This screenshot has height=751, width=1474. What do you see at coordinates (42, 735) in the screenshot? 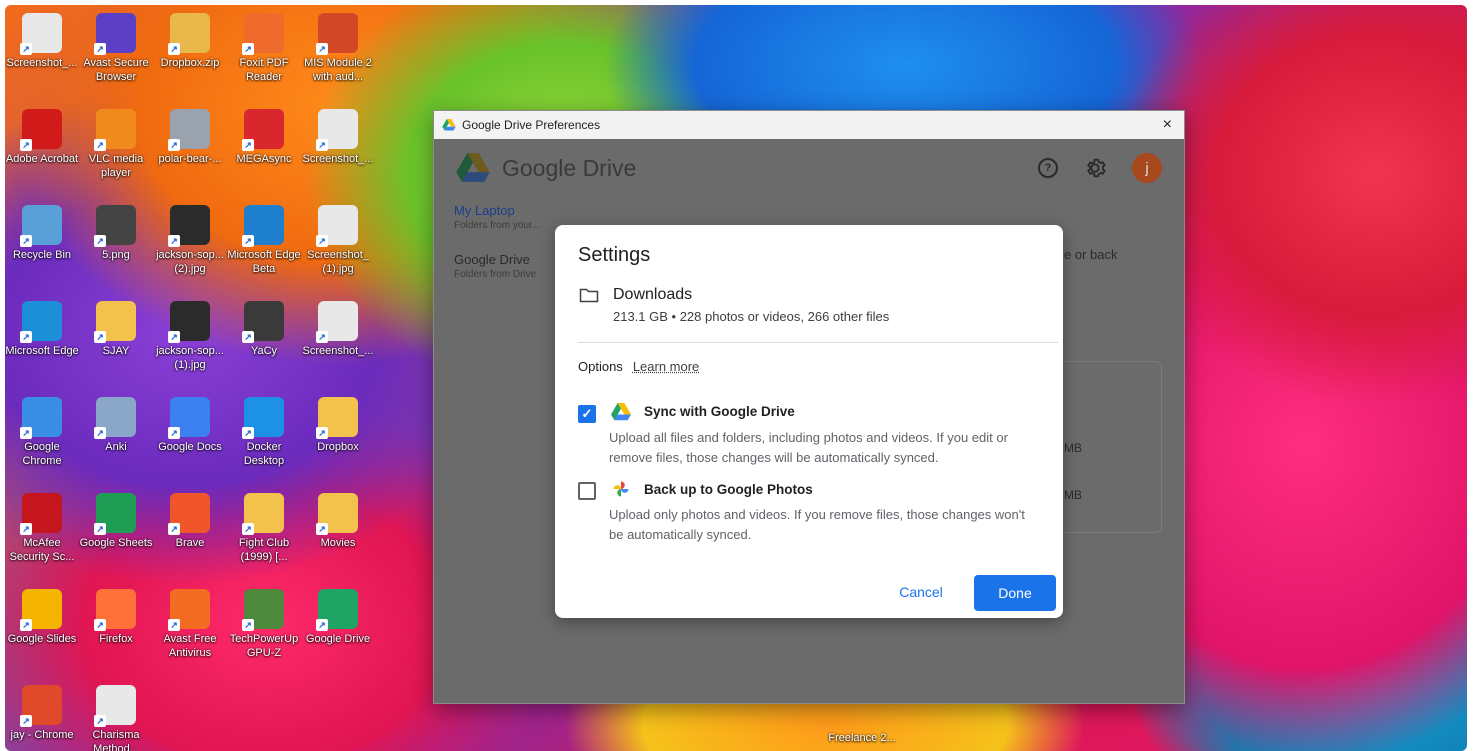
I see `desktop-icon-label: jay - Chrome` at bounding box center [42, 735].